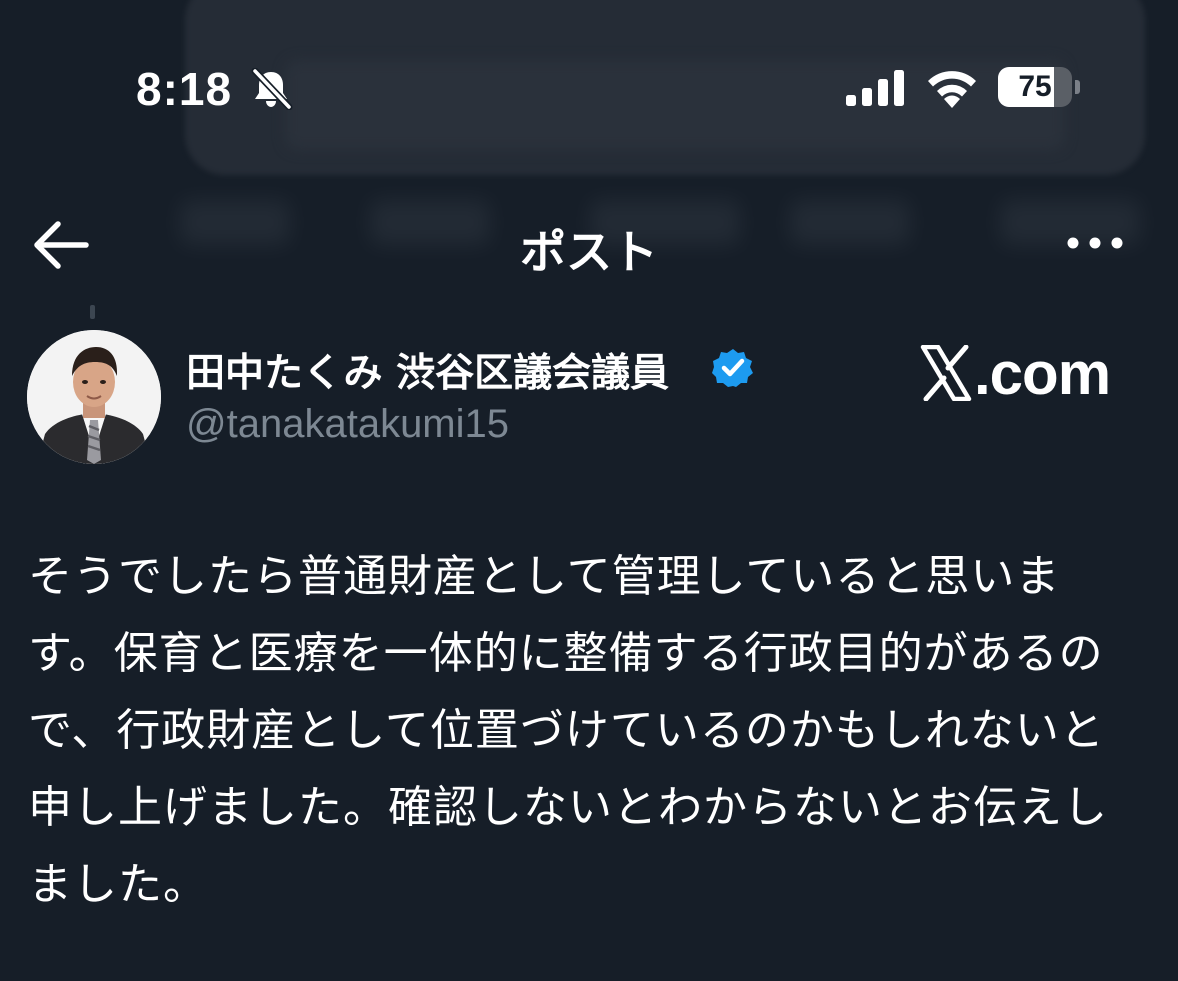 The image size is (1178, 981). What do you see at coordinates (952, 89) in the screenshot?
I see `wifi-icon` at bounding box center [952, 89].